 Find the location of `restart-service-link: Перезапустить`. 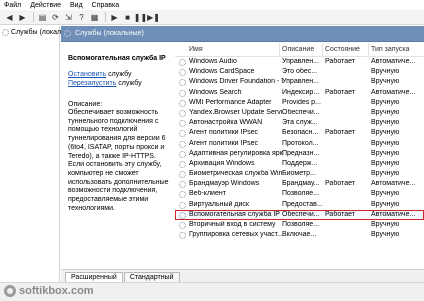

restart-service-link: Перезапустить is located at coordinates (92, 83).